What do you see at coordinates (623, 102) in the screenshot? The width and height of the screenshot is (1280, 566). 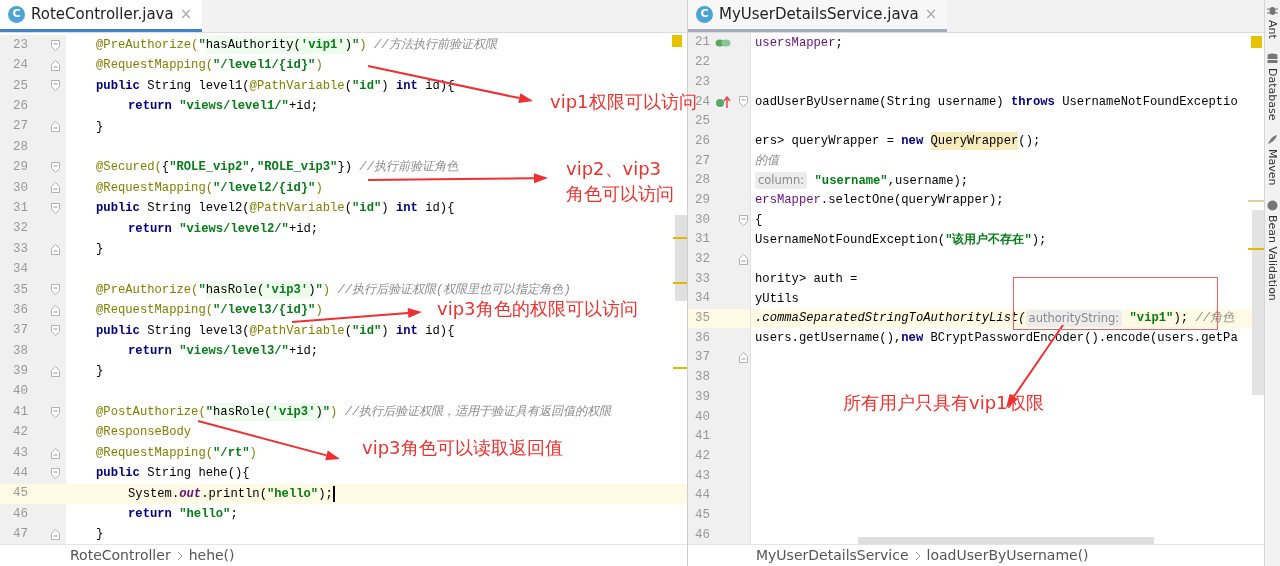 I see `callout-text: vip1权限可以访问` at bounding box center [623, 102].